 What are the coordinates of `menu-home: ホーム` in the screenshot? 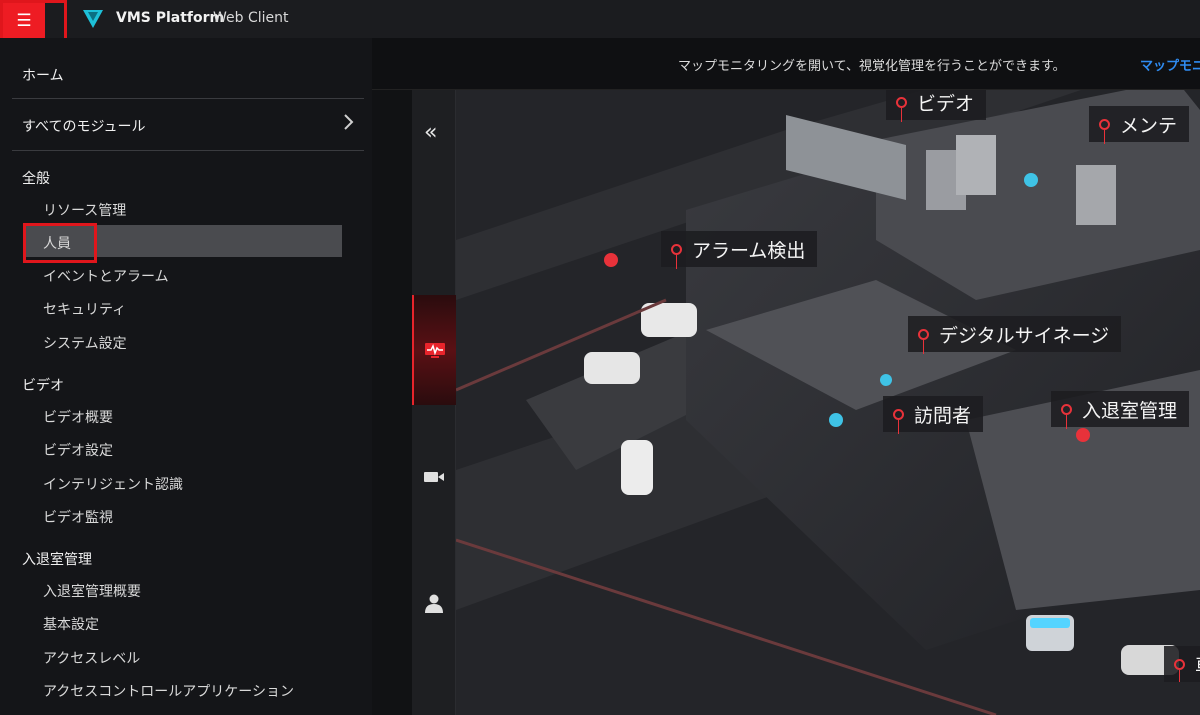 It's located at (43, 75).